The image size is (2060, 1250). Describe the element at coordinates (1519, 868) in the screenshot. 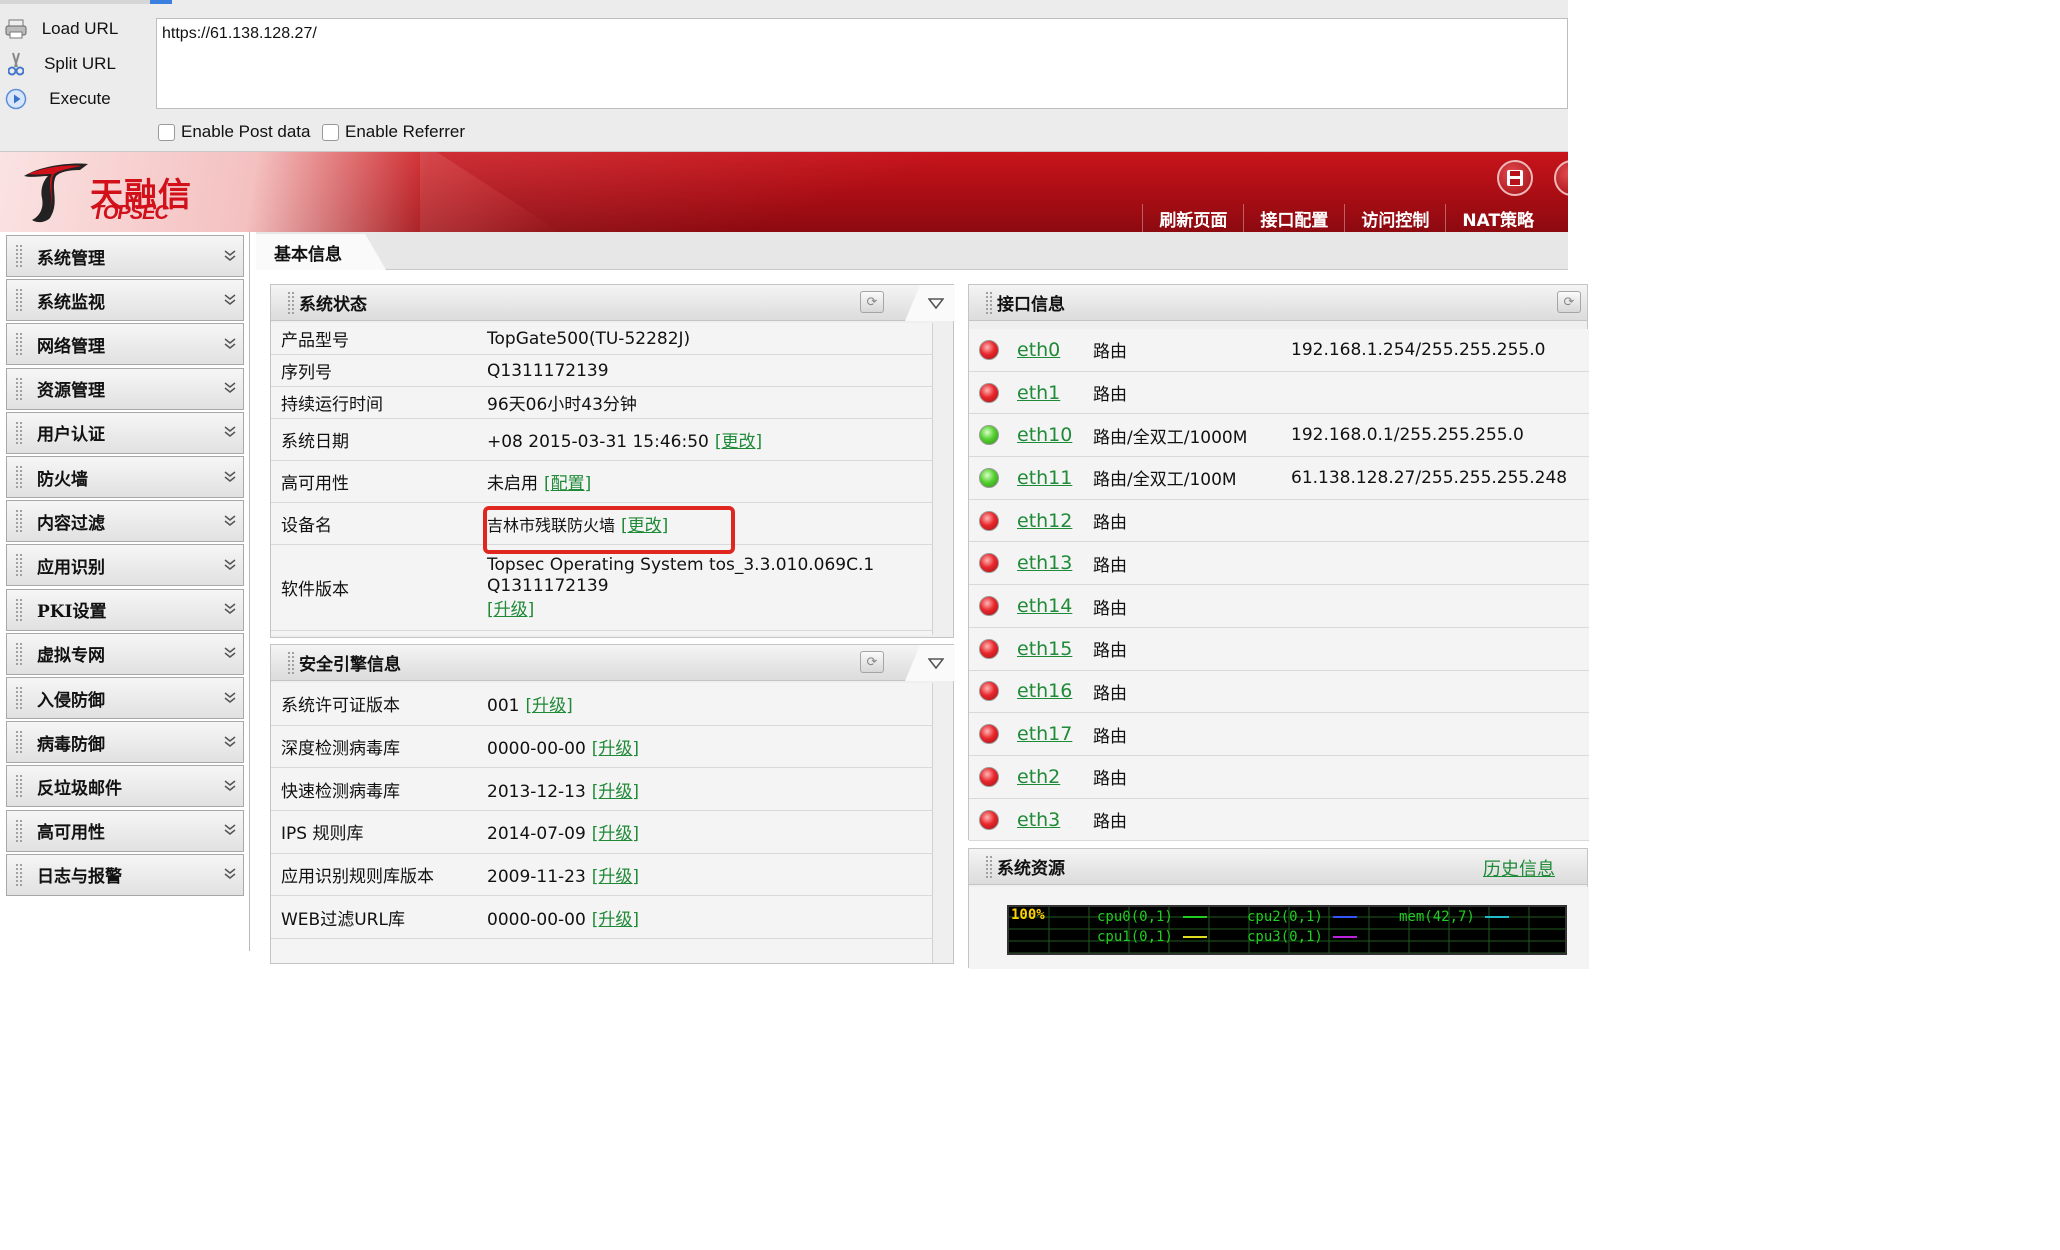

I see `history-info-link: 历史信息` at that location.